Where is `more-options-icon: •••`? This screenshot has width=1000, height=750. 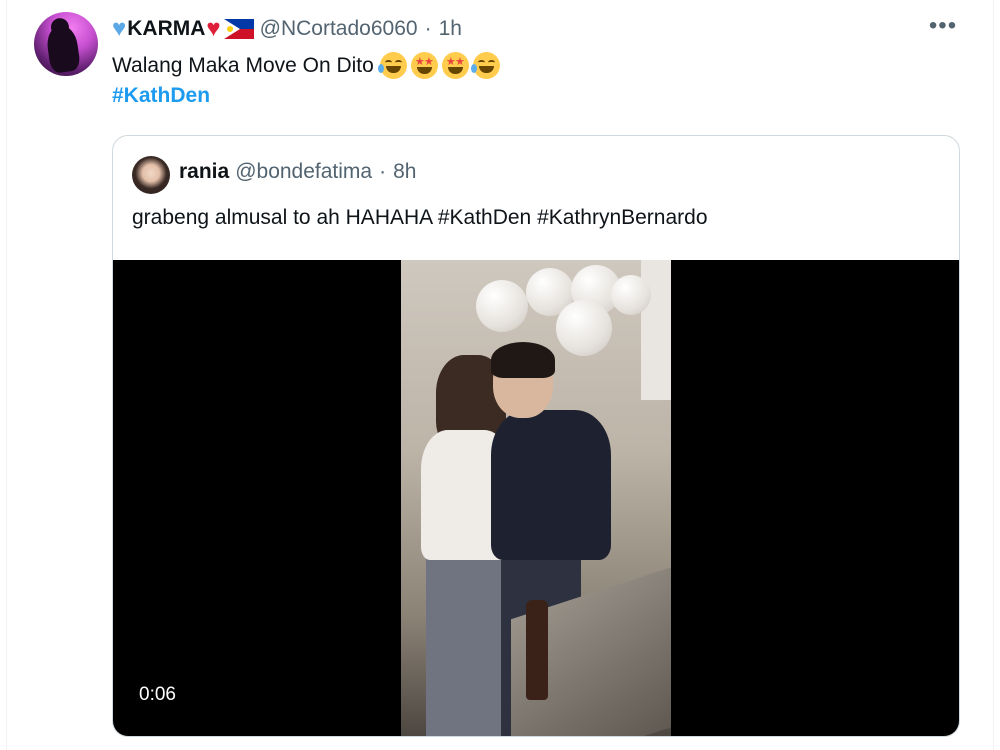
more-options-icon: ••• is located at coordinates (943, 27).